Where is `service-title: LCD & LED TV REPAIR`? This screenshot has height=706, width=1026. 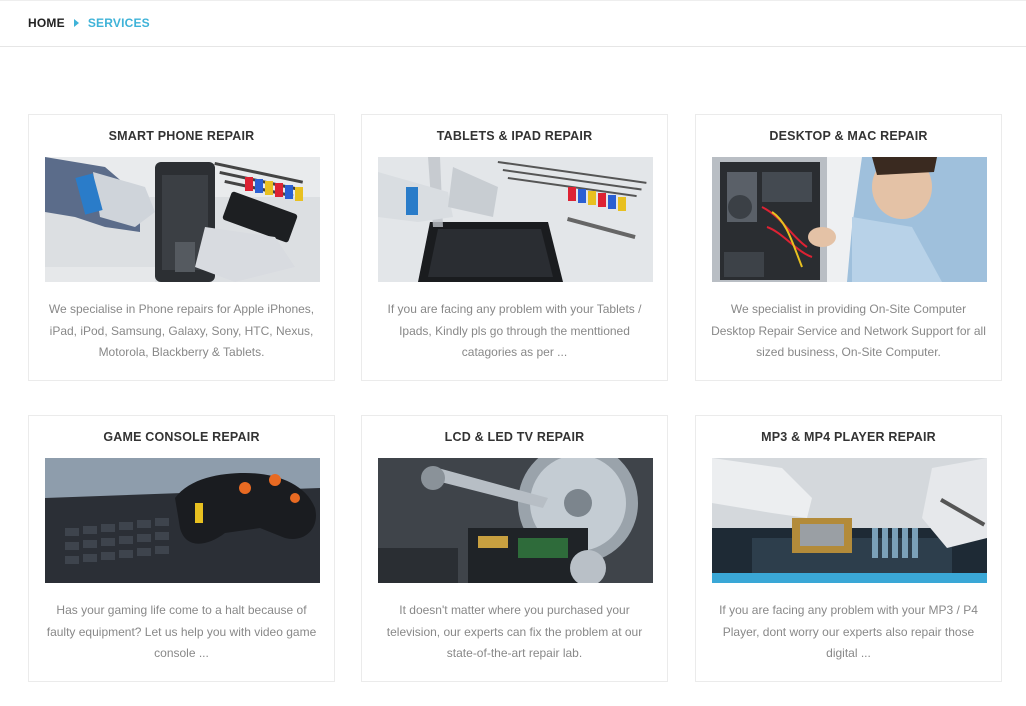 service-title: LCD & LED TV REPAIR is located at coordinates (514, 438).